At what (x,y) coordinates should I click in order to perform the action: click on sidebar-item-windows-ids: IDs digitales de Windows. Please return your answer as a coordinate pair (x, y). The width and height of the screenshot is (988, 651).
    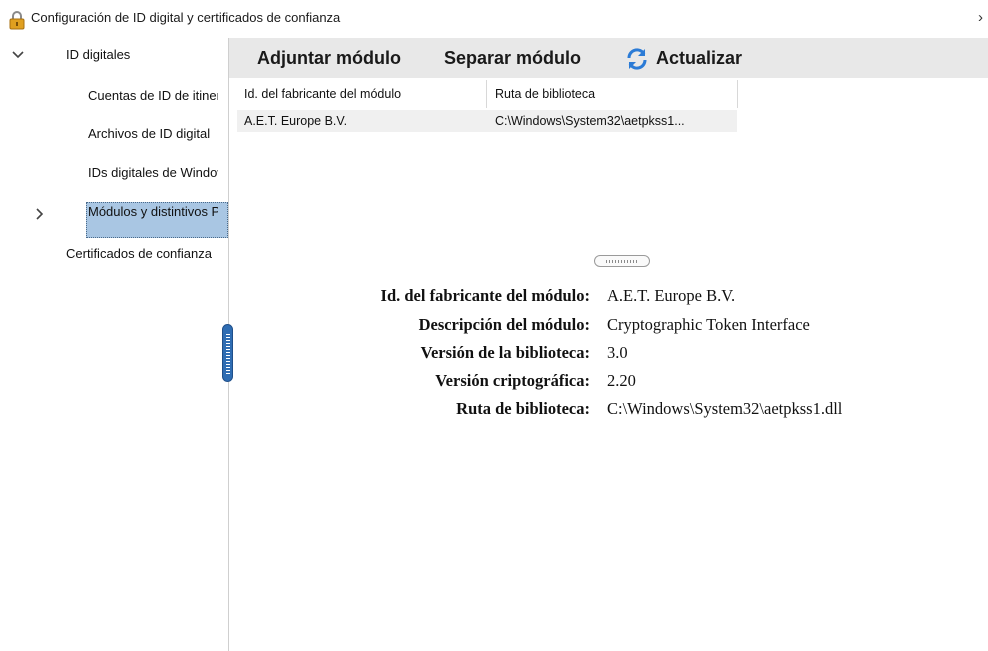
    Looking at the image, I should click on (153, 173).